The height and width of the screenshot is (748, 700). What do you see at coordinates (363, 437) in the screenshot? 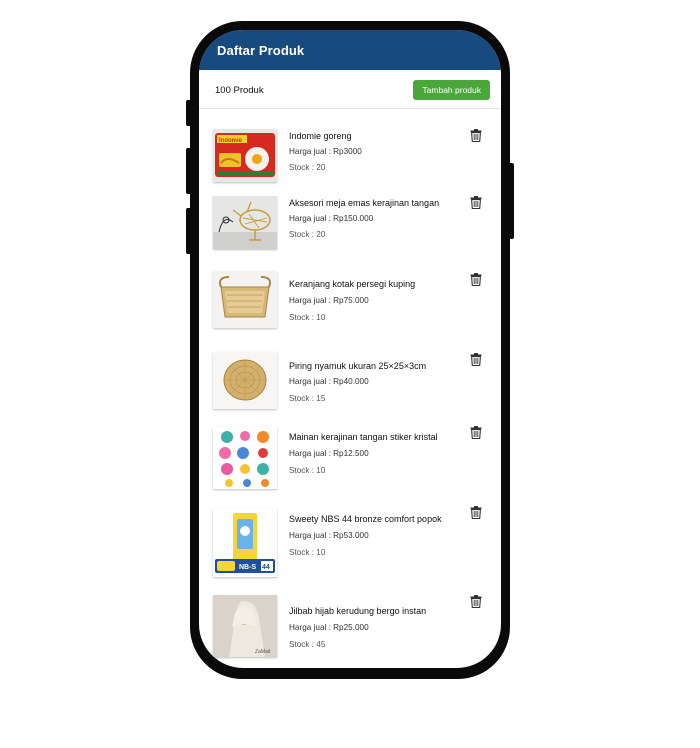
I see `product-name: Mainan kerajinan tangan stiker kristal` at bounding box center [363, 437].